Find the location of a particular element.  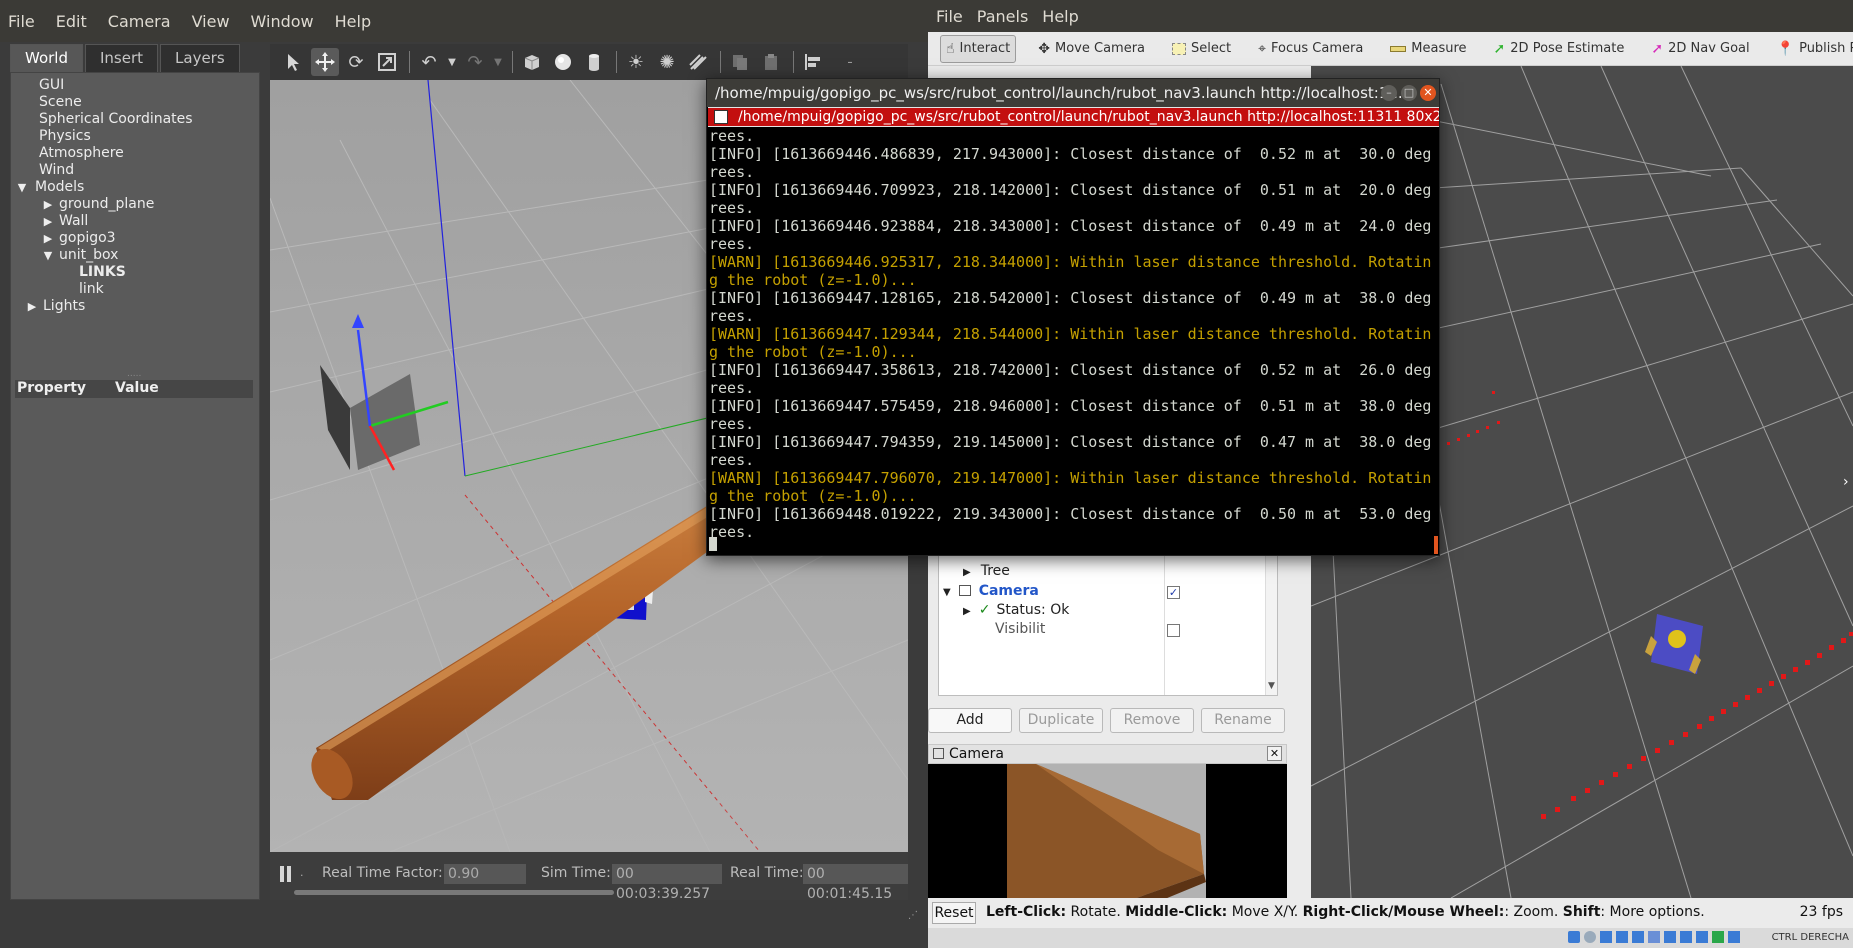

select-tool-button: Select is located at coordinates (1201, 49).